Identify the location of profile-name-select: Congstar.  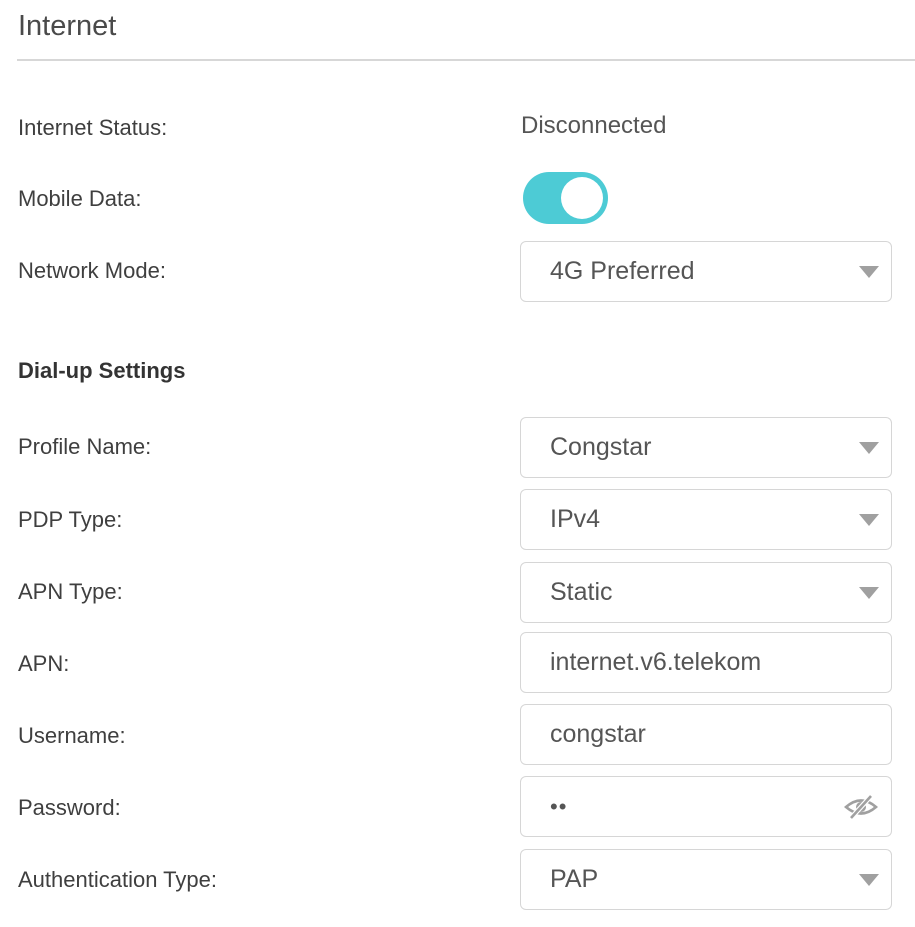
(706, 447).